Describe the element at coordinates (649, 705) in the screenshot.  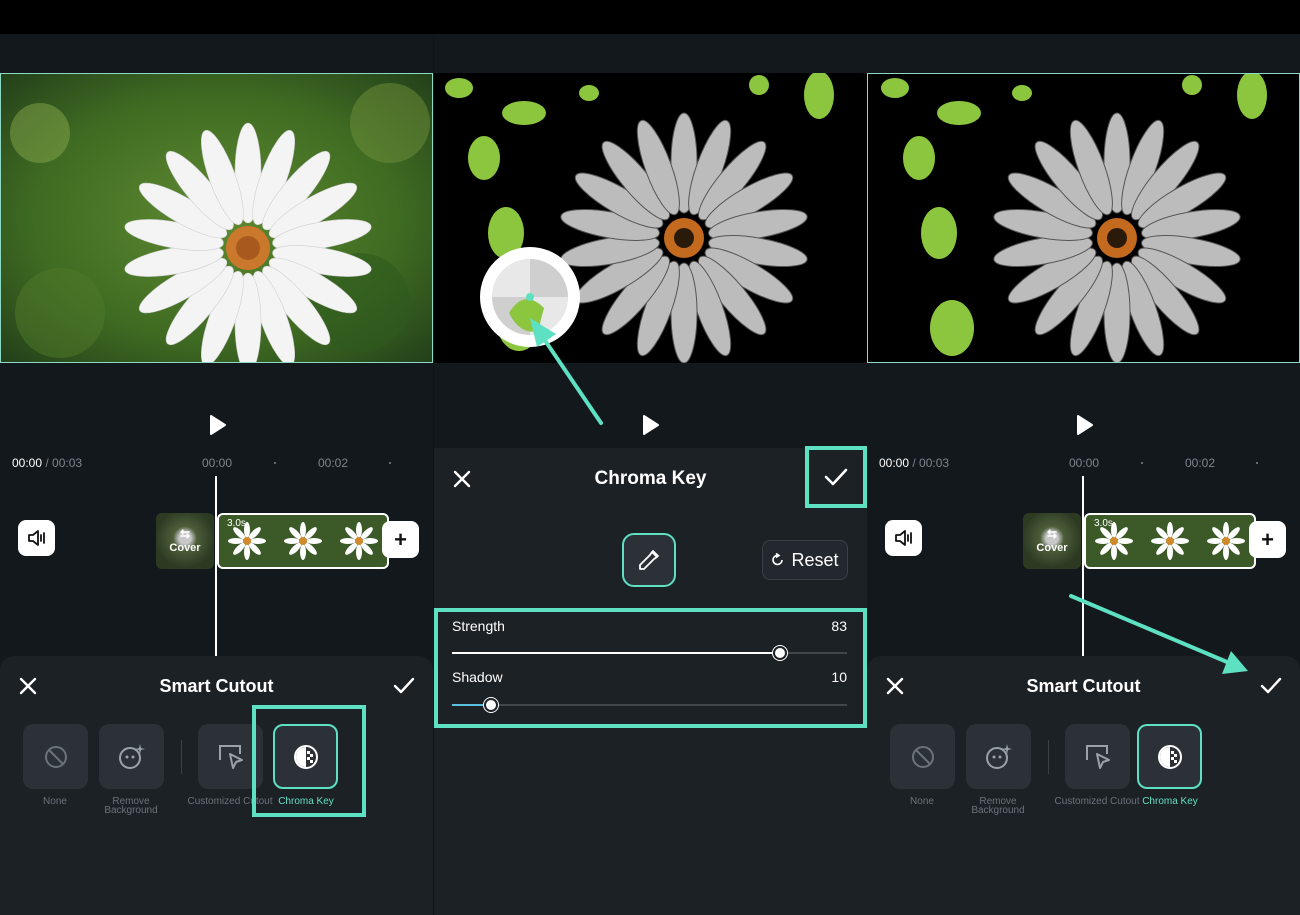
I see `shadow-slider` at that location.